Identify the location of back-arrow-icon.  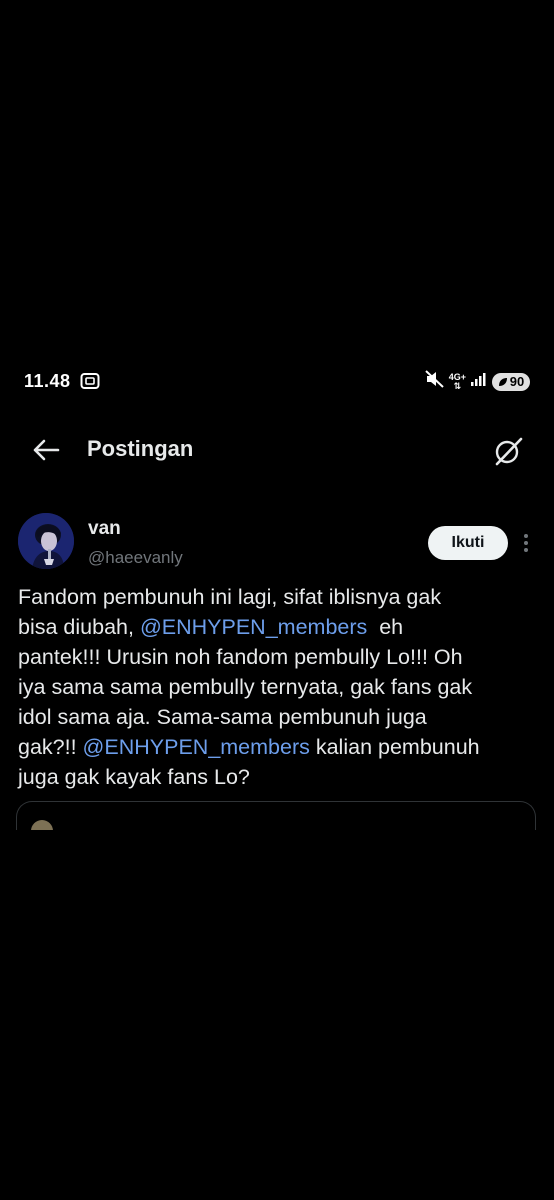
(46, 450).